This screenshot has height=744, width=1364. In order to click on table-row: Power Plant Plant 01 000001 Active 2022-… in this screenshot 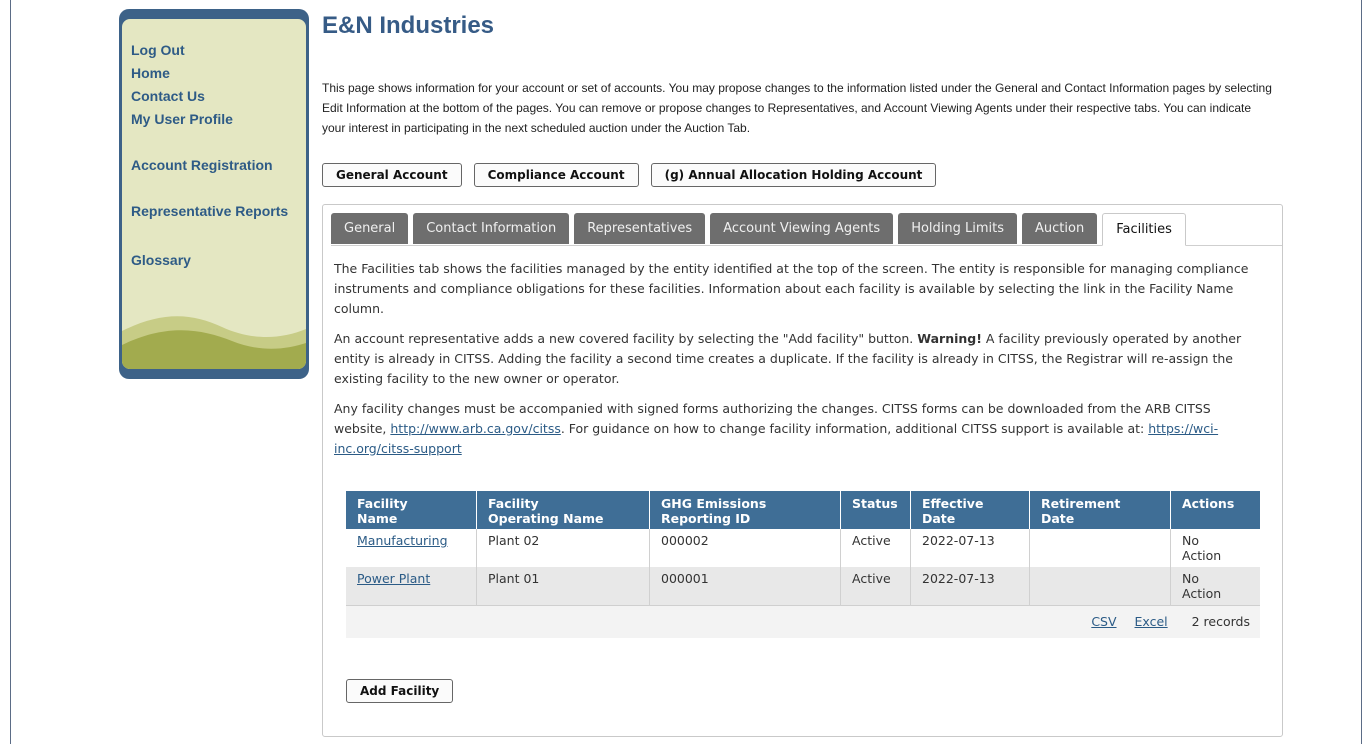, I will do `click(803, 586)`.